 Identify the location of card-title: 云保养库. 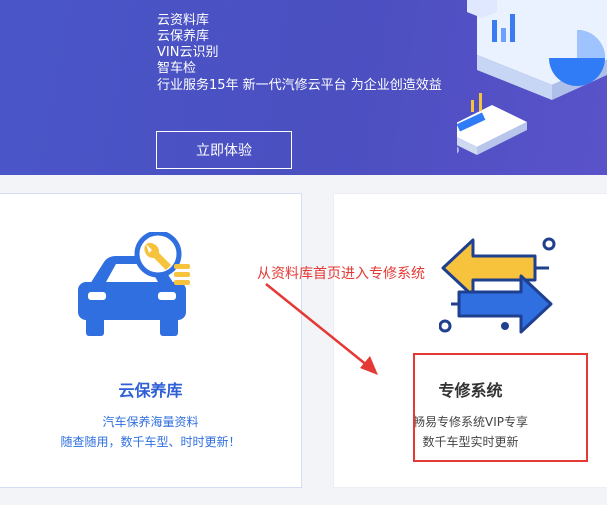
(150, 390).